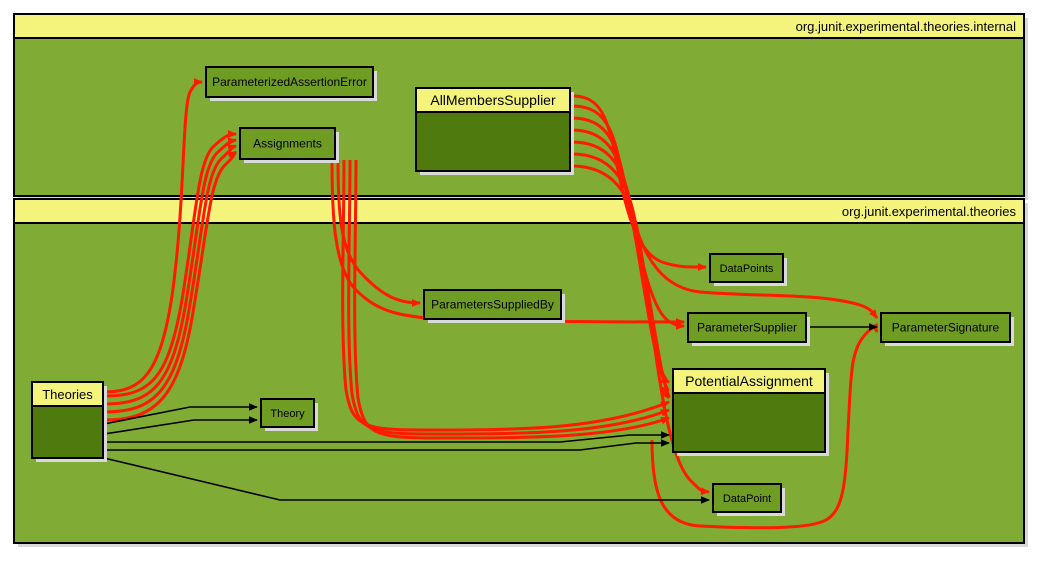 This screenshot has height=562, width=1041. I want to click on package-label: org.junit.experimental.theories.internal, so click(906, 26).